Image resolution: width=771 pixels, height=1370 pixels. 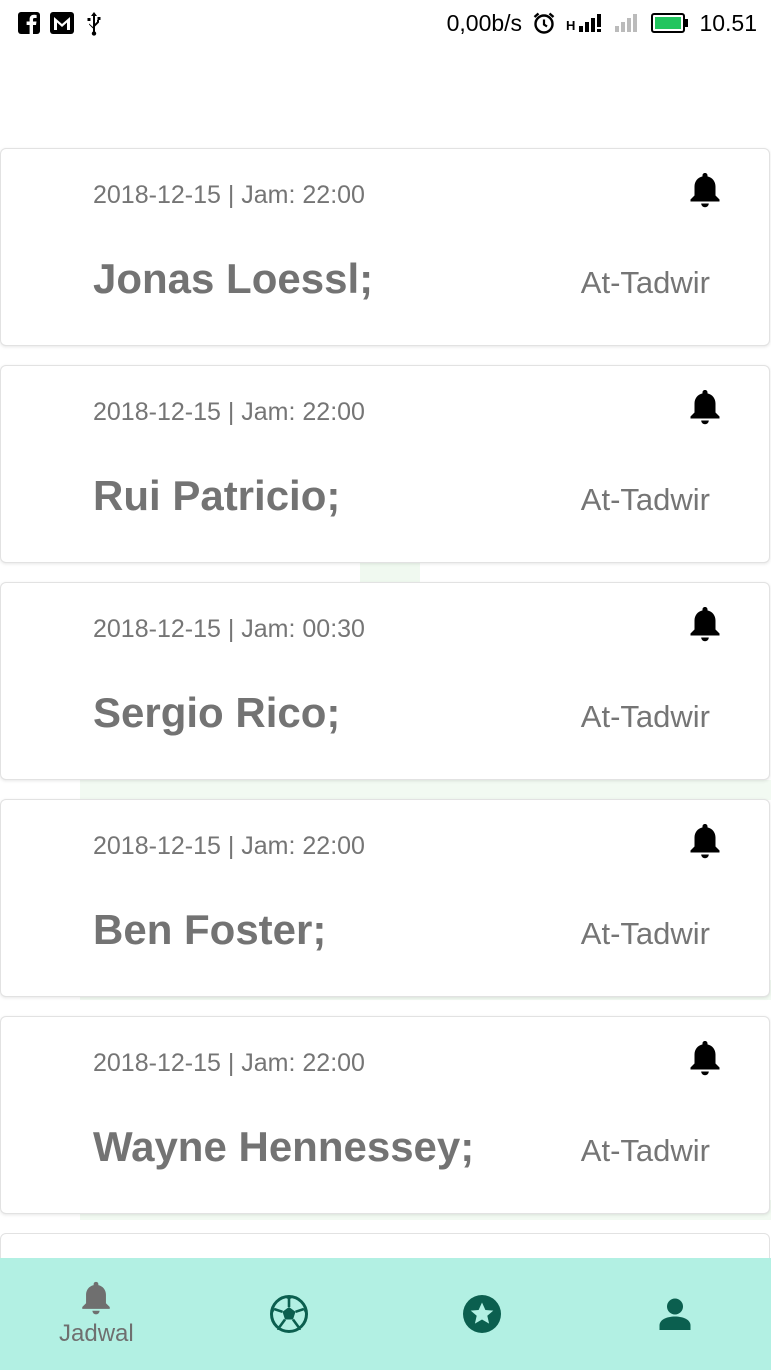 What do you see at coordinates (592, 23) in the screenshot?
I see `signal-icon` at bounding box center [592, 23].